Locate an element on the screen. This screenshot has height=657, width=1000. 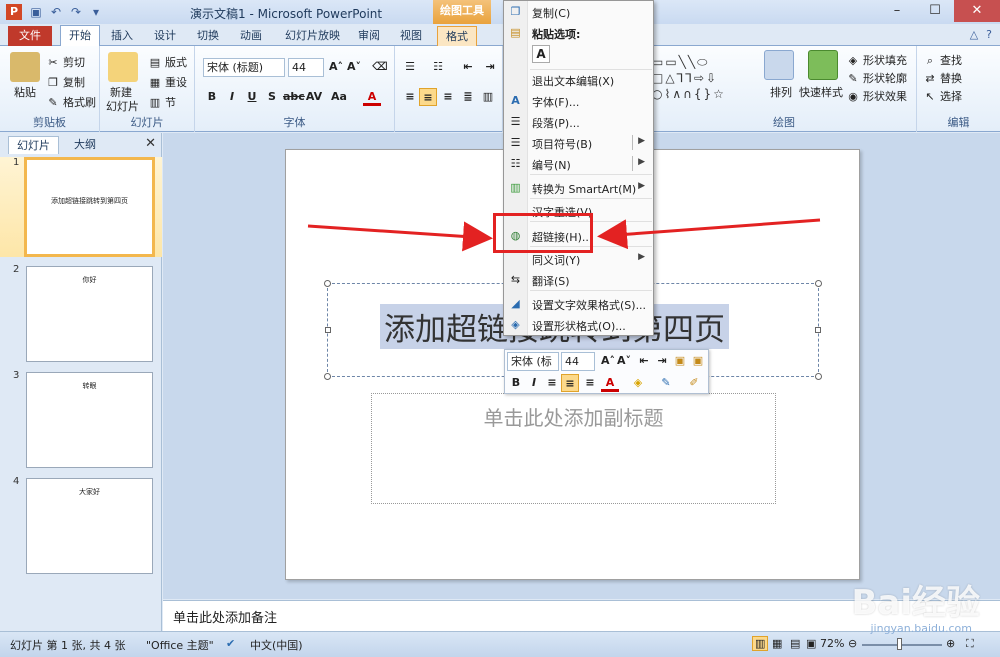
redo-icon: ↷ is located at coordinates (76, 12).